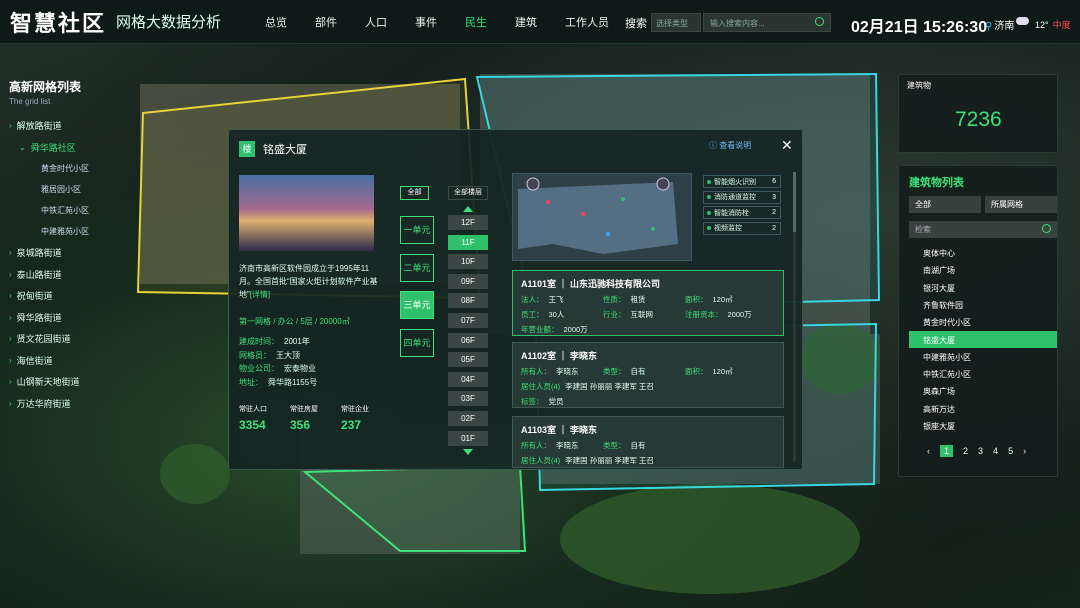 Image resolution: width=1080 pixels, height=608 pixels. I want to click on scrollbar-thumb, so click(794, 202).